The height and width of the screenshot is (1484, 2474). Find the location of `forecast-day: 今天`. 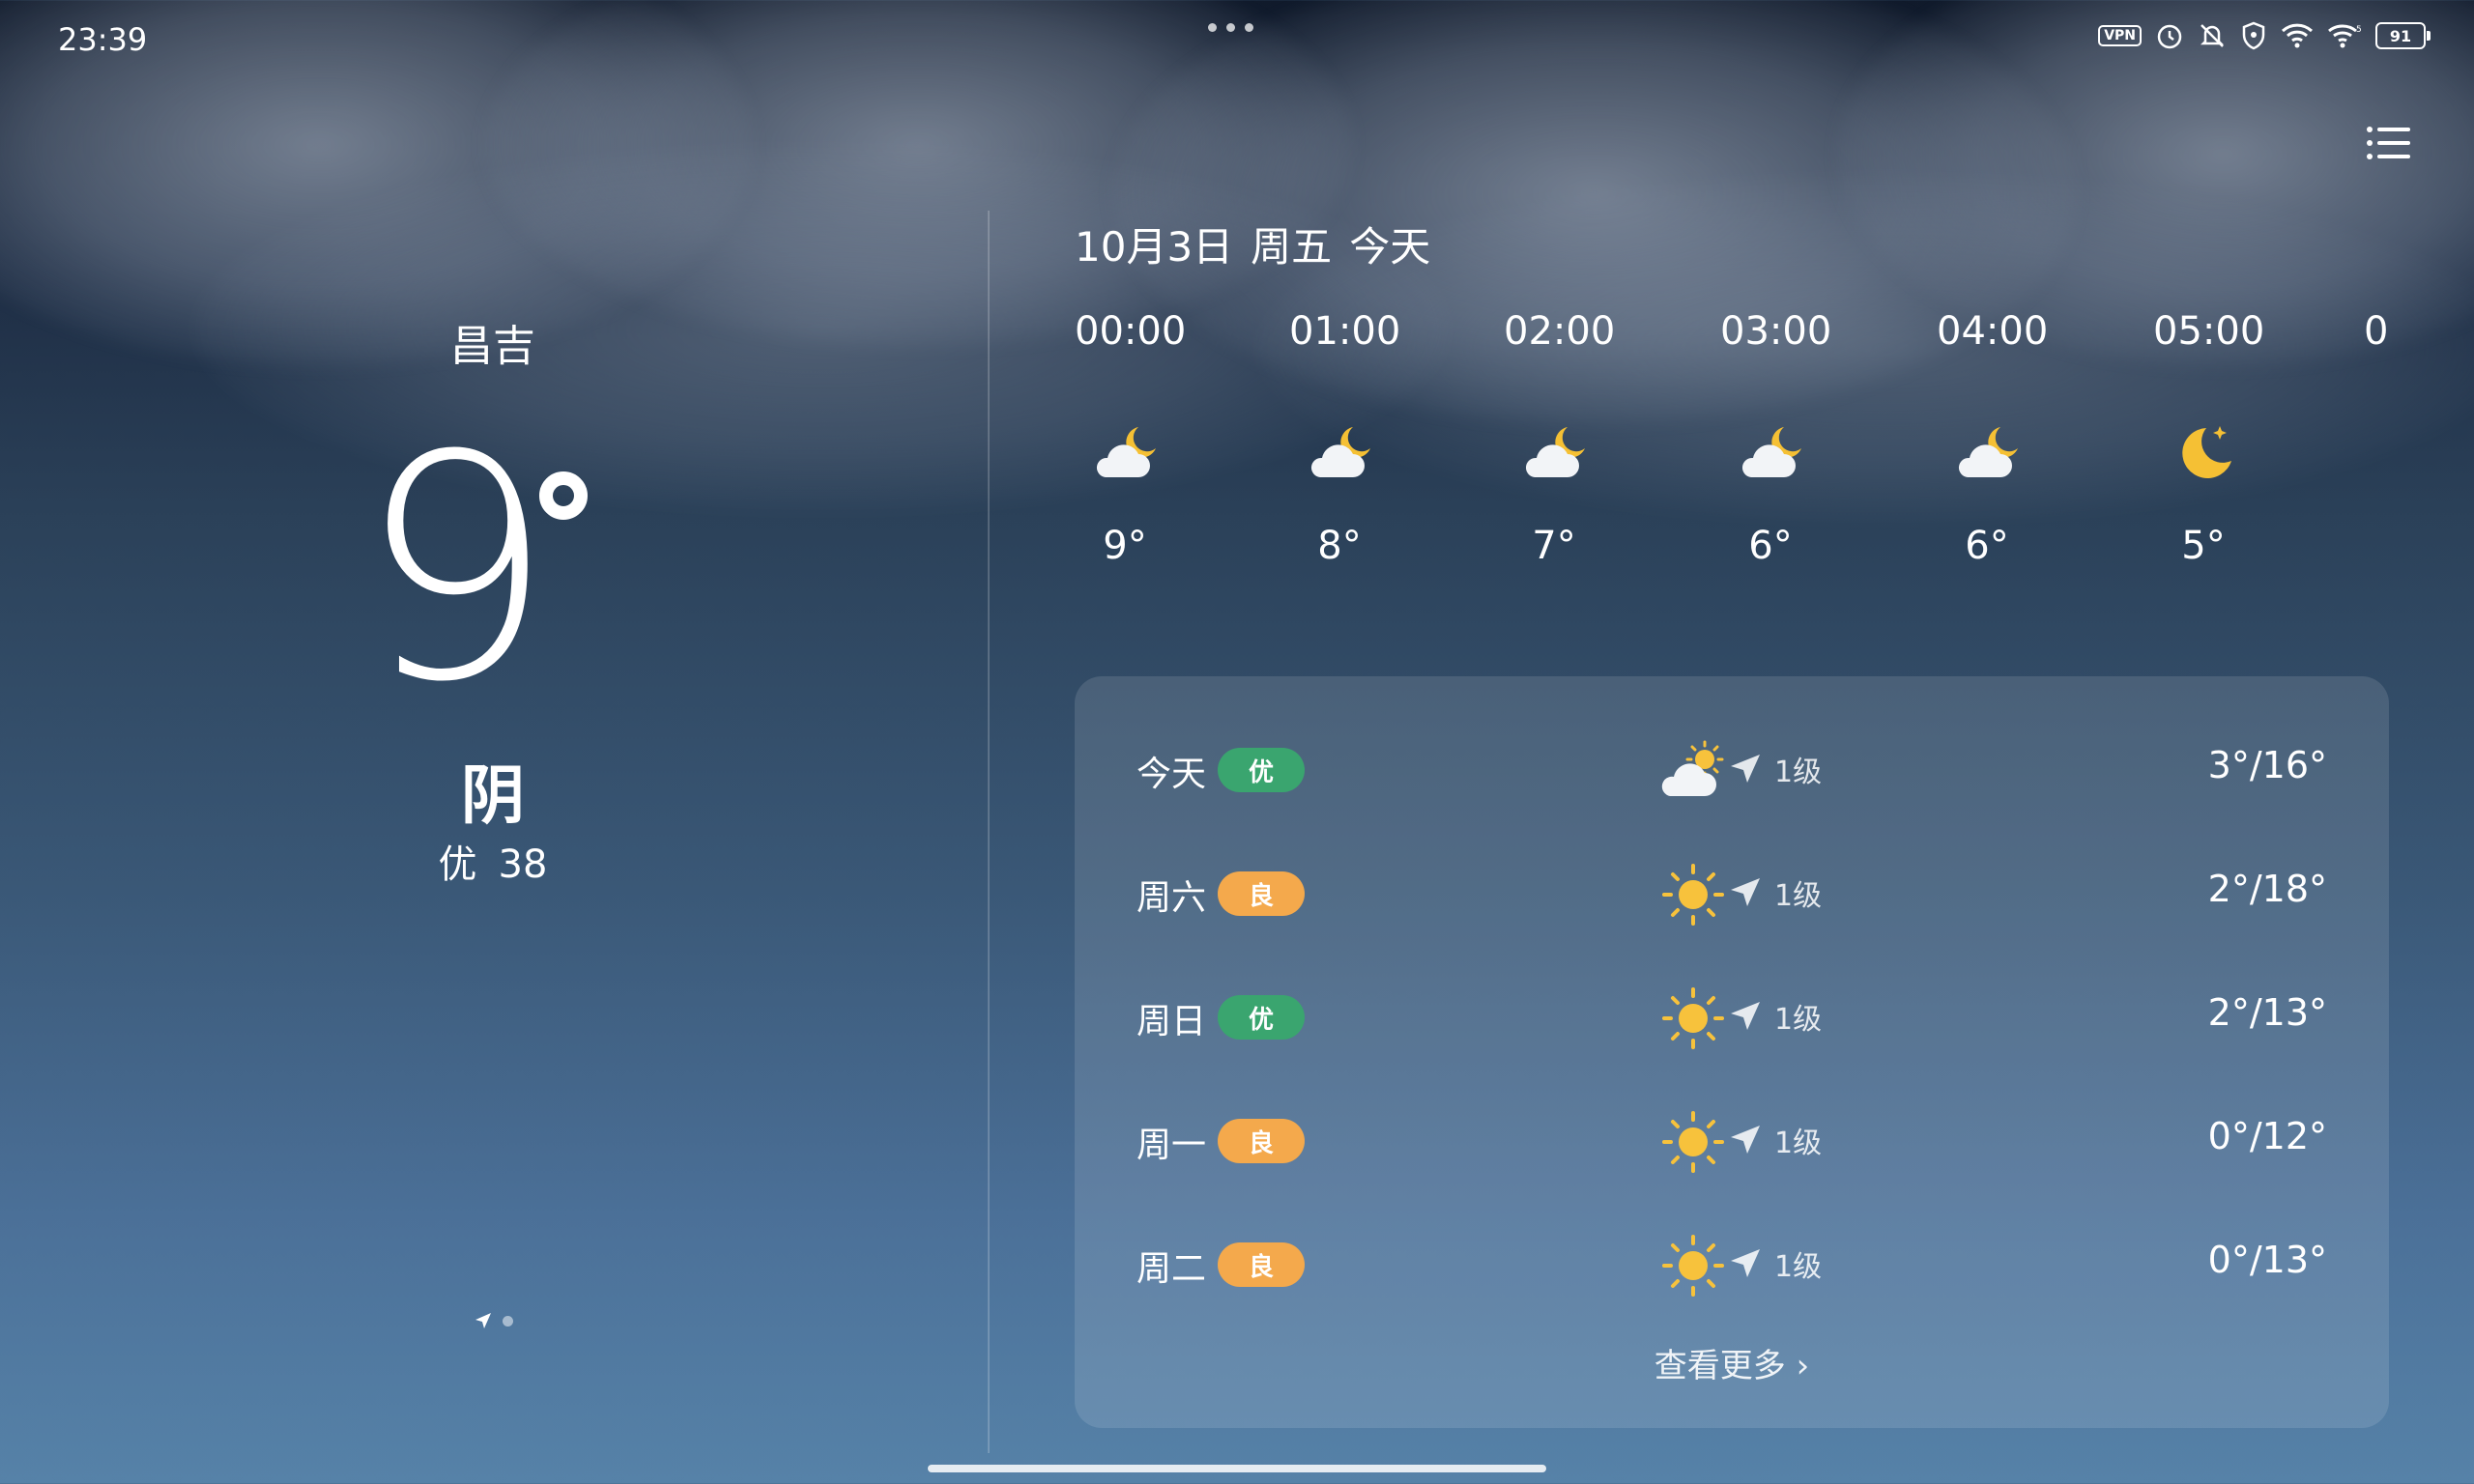

forecast-day: 今天 is located at coordinates (1172, 775).